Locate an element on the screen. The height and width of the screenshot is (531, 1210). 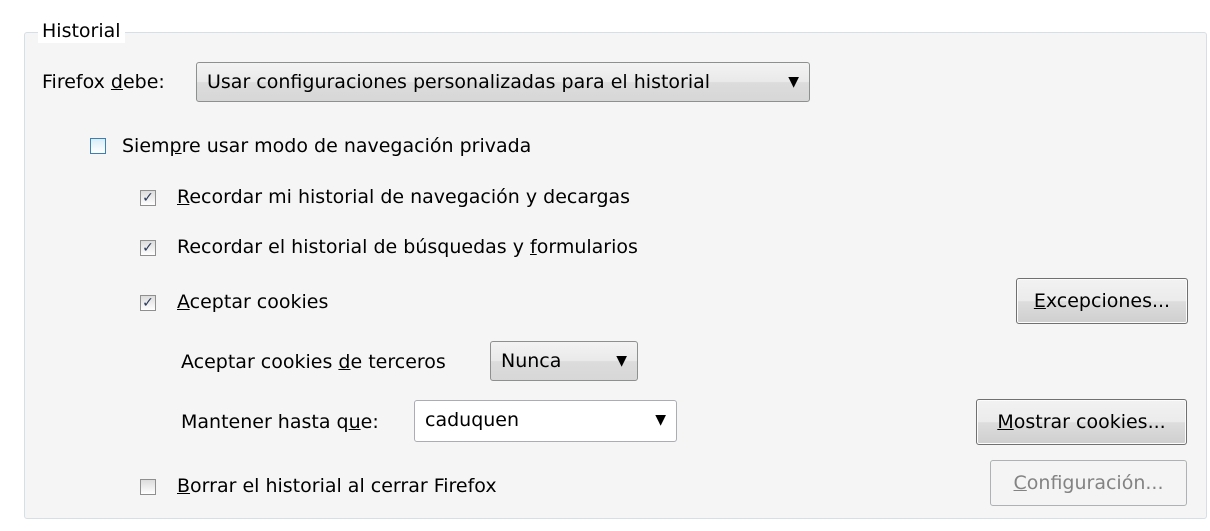
history-group-title: Historial is located at coordinates (81, 31).